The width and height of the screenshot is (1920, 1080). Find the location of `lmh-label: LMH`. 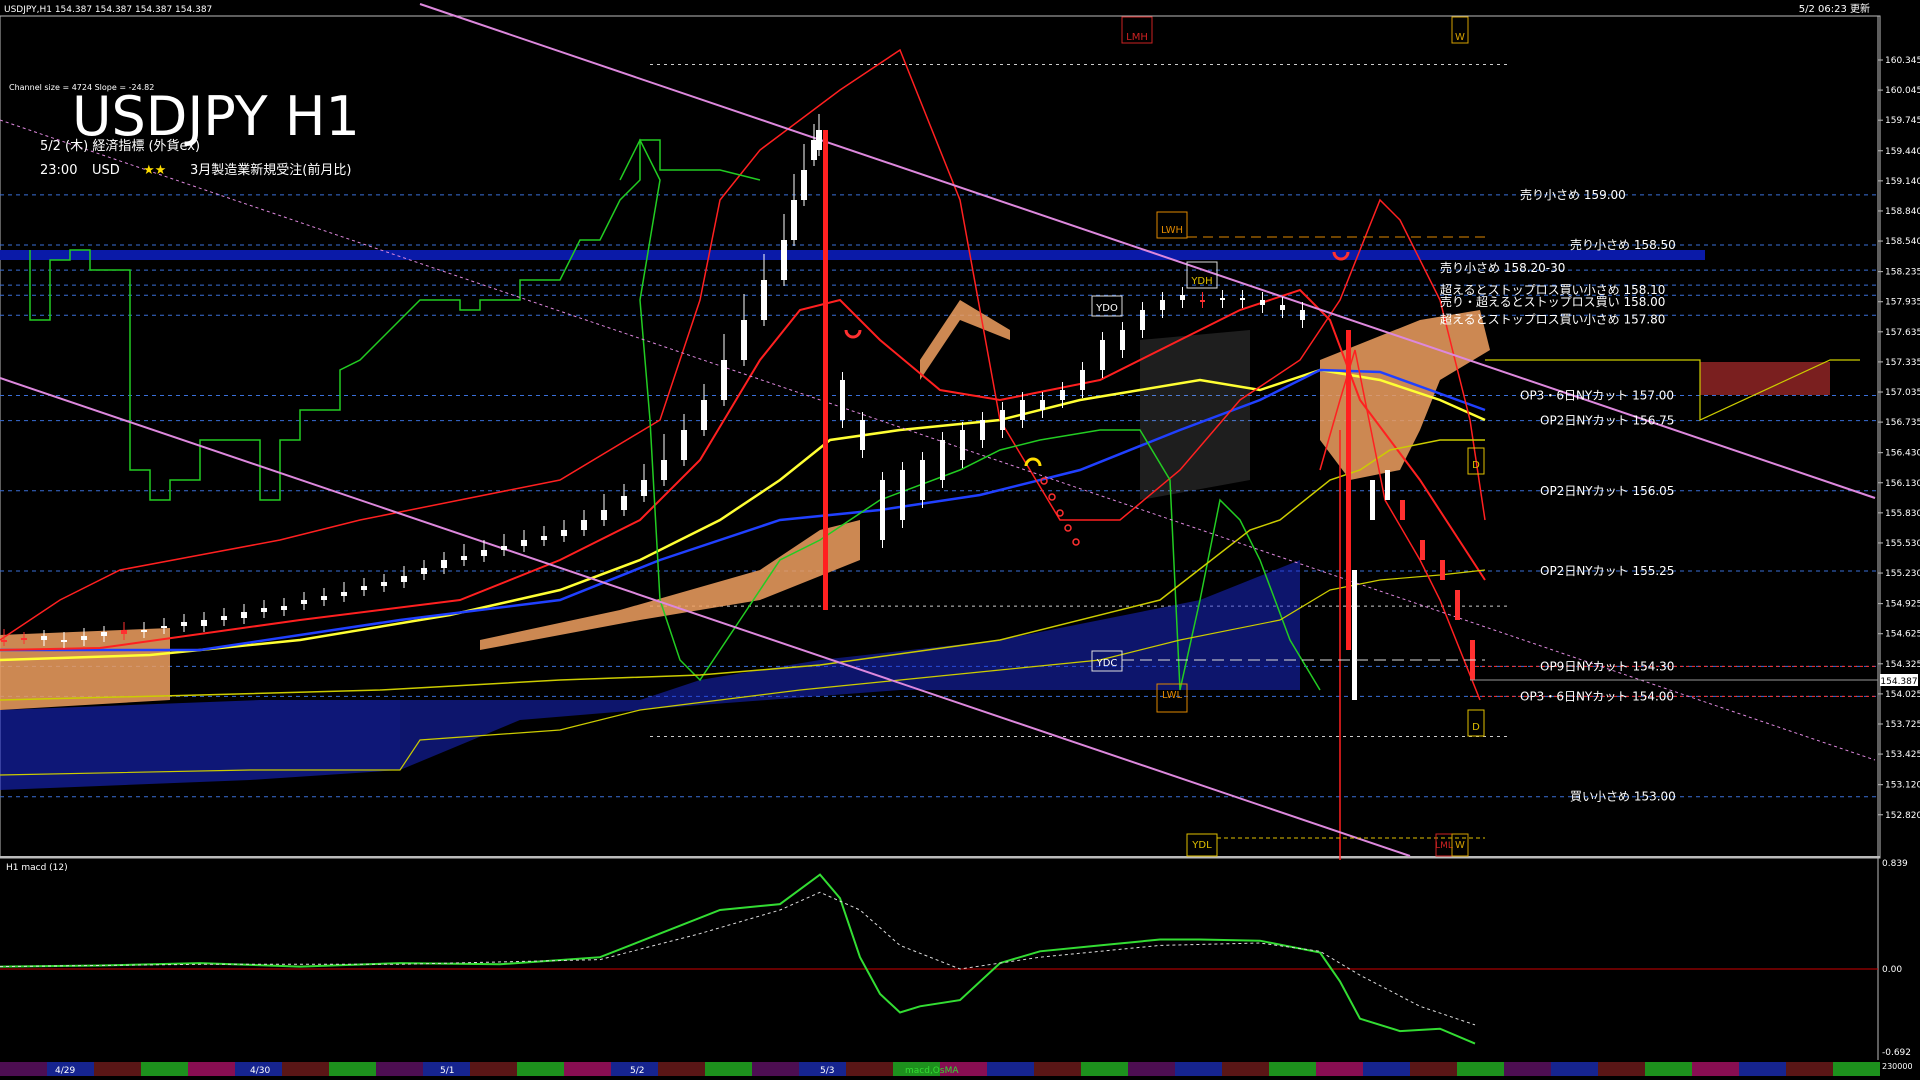

lmh-label: LMH is located at coordinates (1137, 37).